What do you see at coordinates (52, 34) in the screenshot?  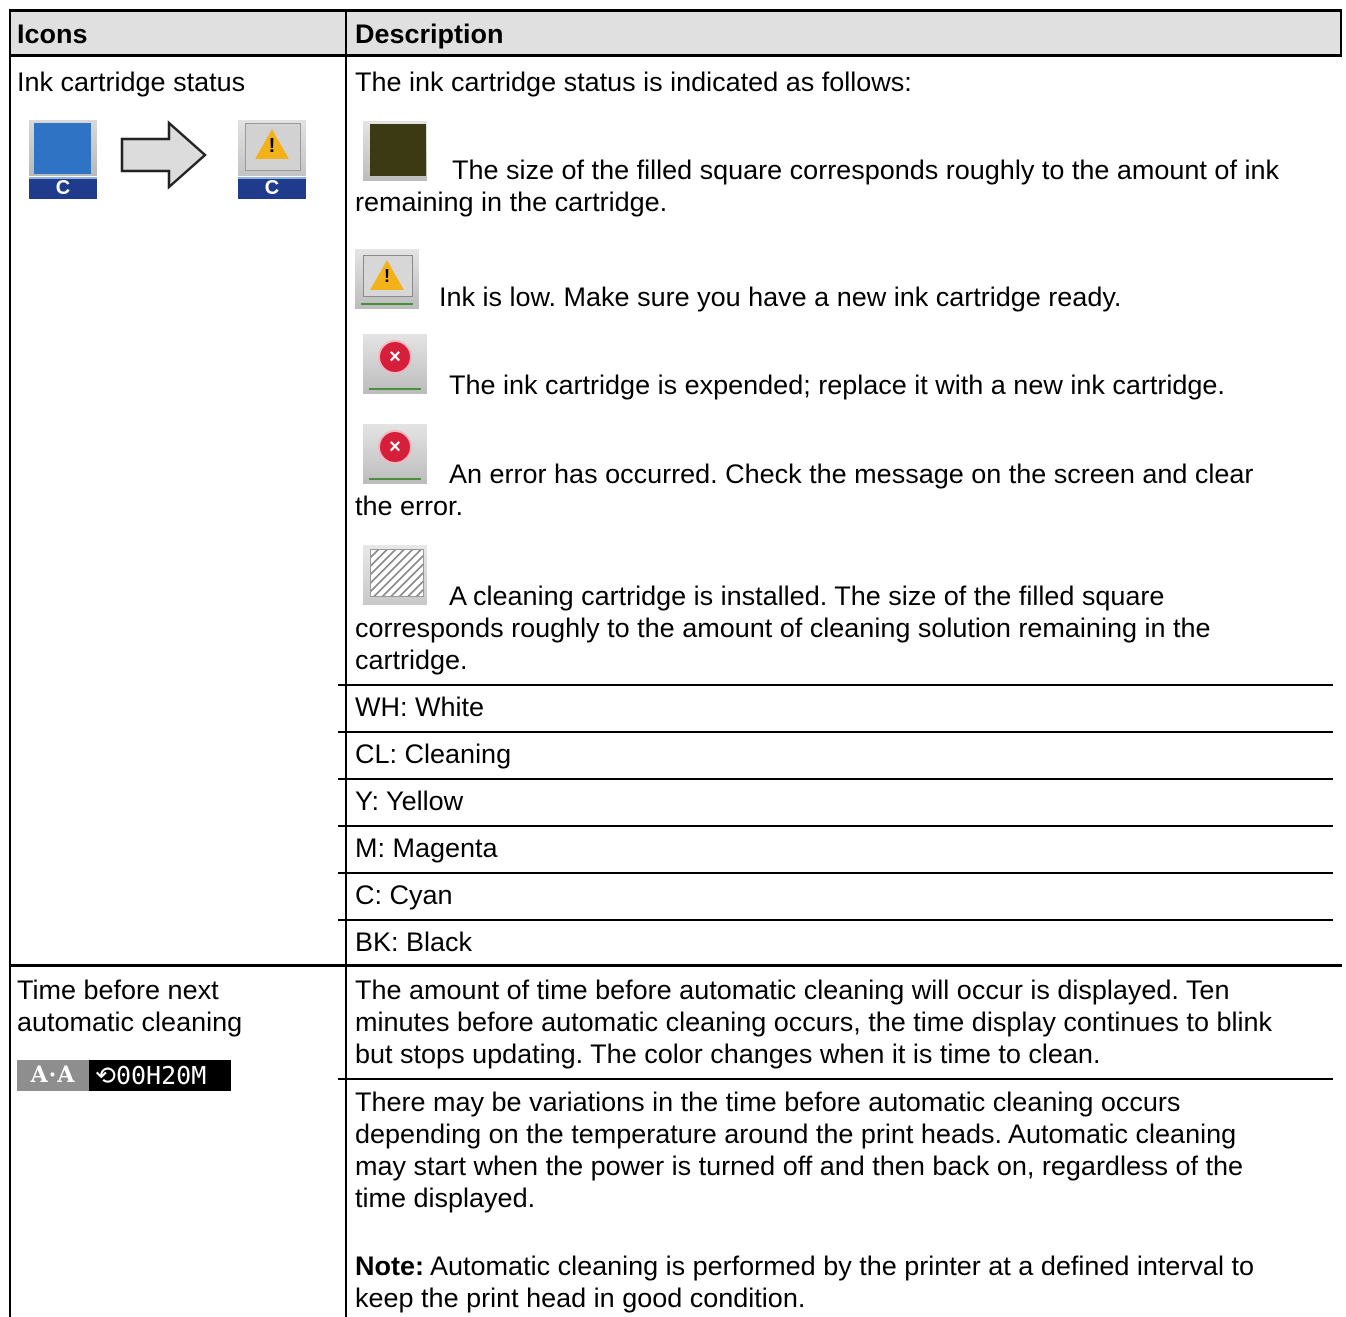 I see `header-icons: Icons` at bounding box center [52, 34].